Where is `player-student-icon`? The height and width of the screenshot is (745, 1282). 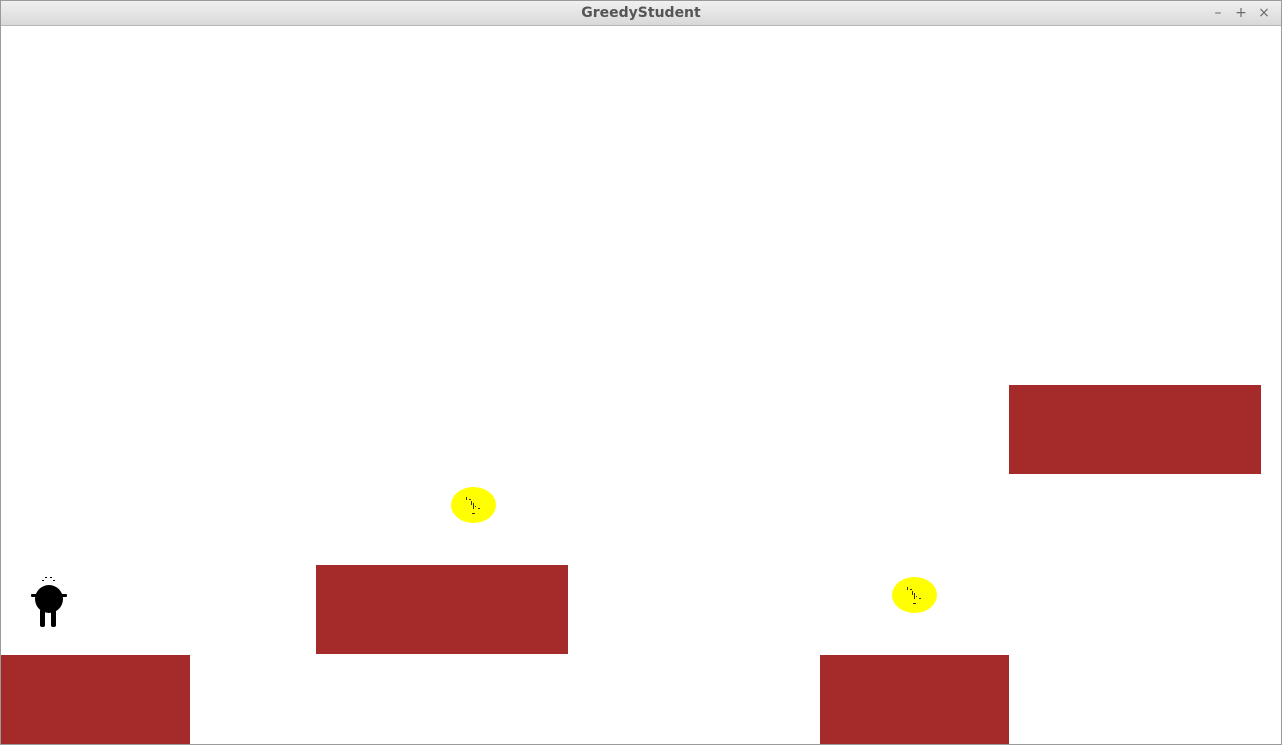
player-student-icon is located at coordinates (49, 602).